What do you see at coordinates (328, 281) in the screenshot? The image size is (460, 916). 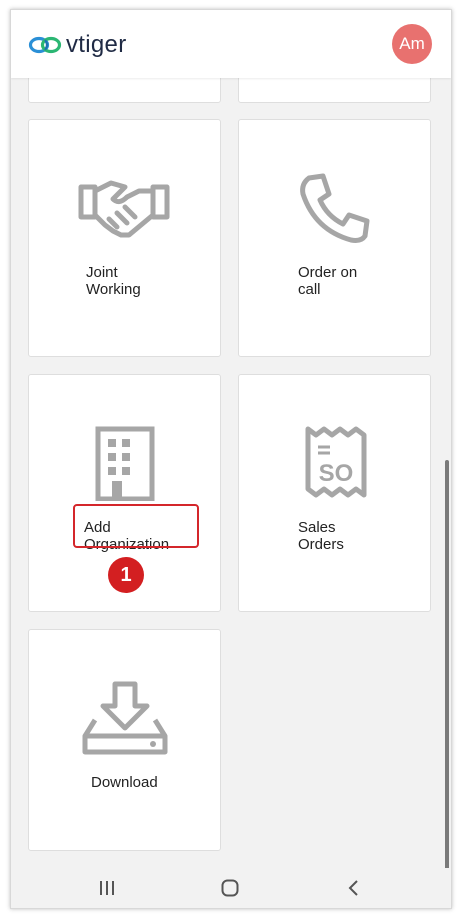 I see `module-label: Order on call` at bounding box center [328, 281].